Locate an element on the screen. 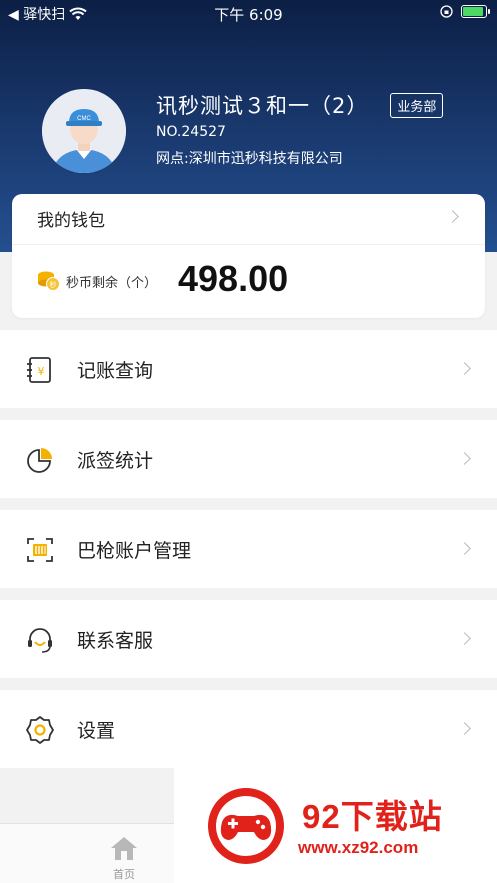 The height and width of the screenshot is (883, 497). watermark-url: www.xz92.com is located at coordinates (358, 847).